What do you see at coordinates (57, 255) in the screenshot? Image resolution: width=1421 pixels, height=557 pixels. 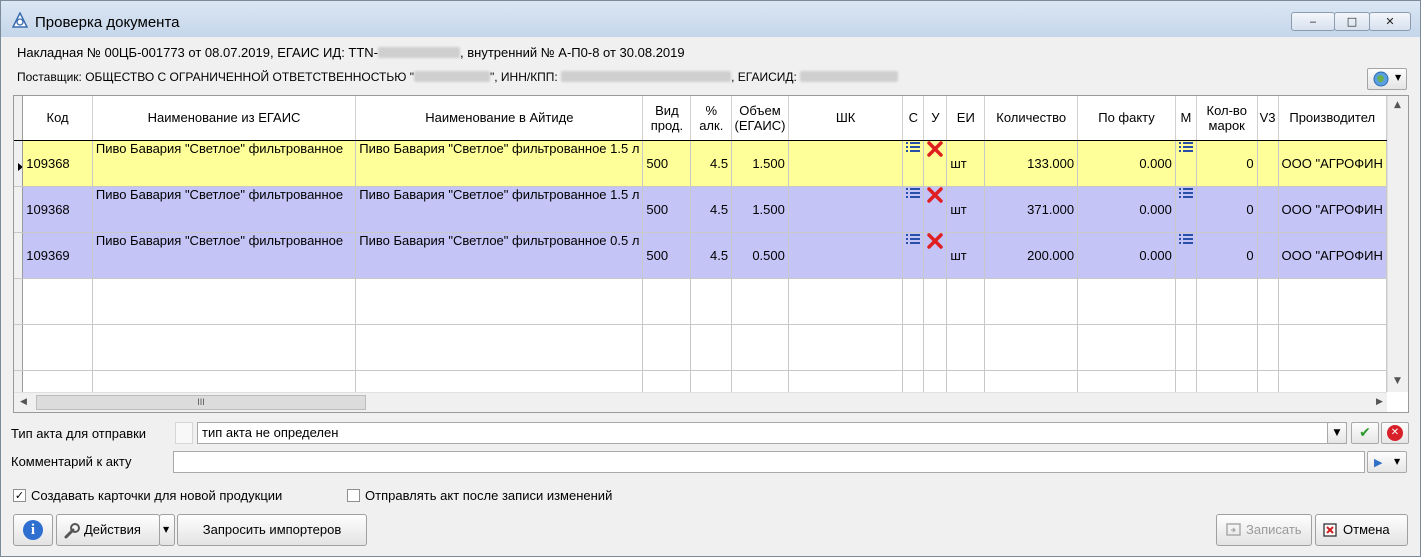 I see `cell-code: 109369` at bounding box center [57, 255].